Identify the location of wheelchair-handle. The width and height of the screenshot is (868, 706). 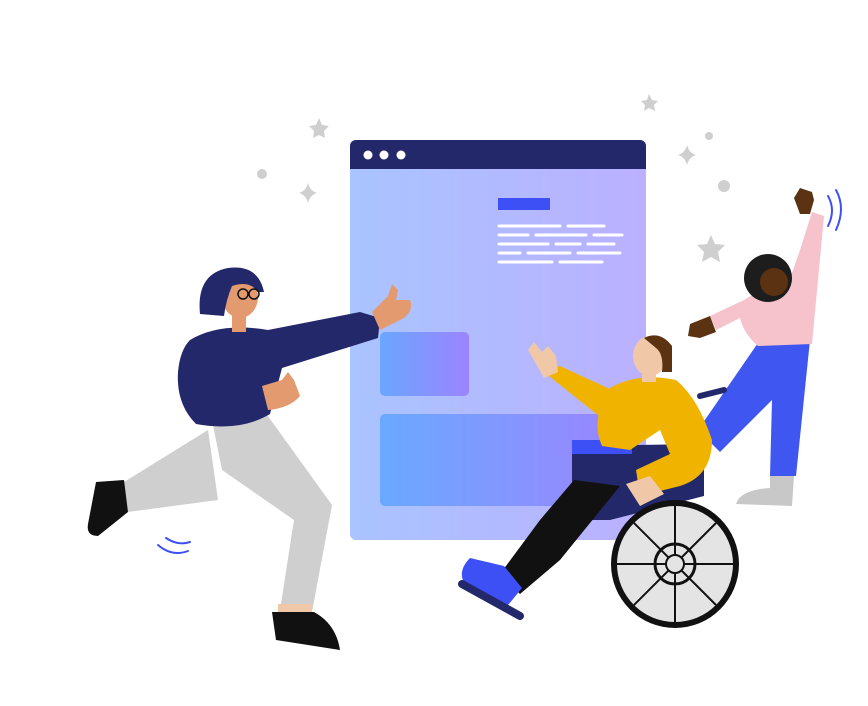
(712, 393).